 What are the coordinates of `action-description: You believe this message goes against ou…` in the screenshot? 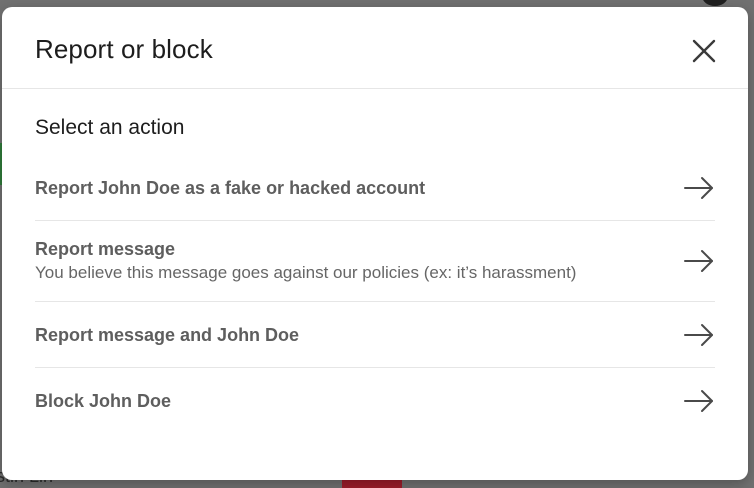 It's located at (306, 272).